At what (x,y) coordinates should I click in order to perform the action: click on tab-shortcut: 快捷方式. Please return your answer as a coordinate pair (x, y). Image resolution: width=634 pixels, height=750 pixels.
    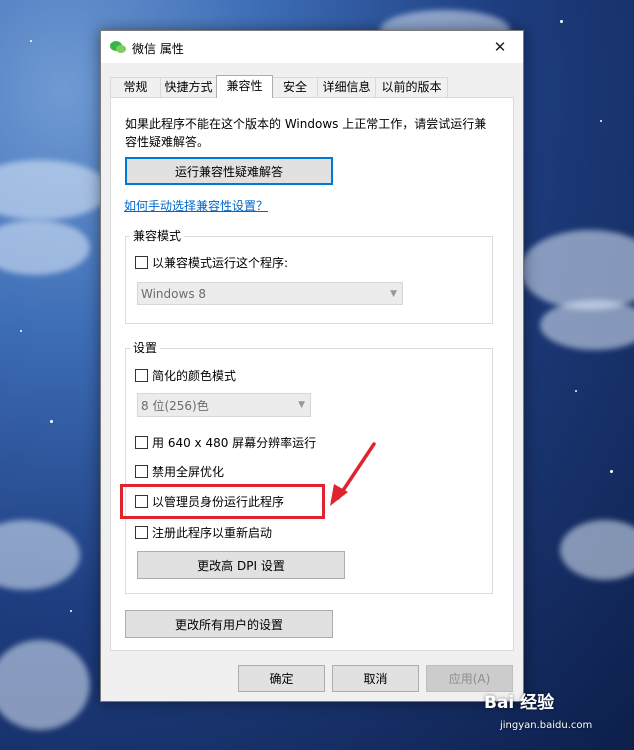
    Looking at the image, I should click on (188, 87).